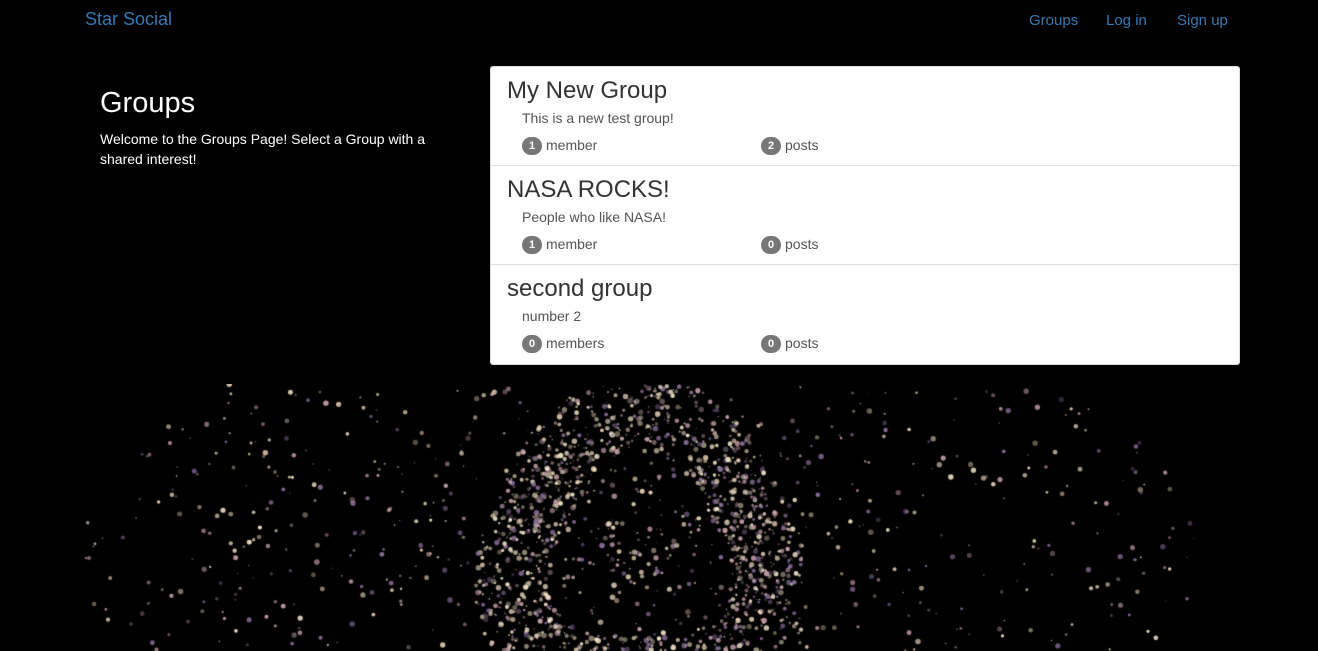 This screenshot has height=651, width=1318. What do you see at coordinates (587, 91) in the screenshot?
I see `group-name: My New Group` at bounding box center [587, 91].